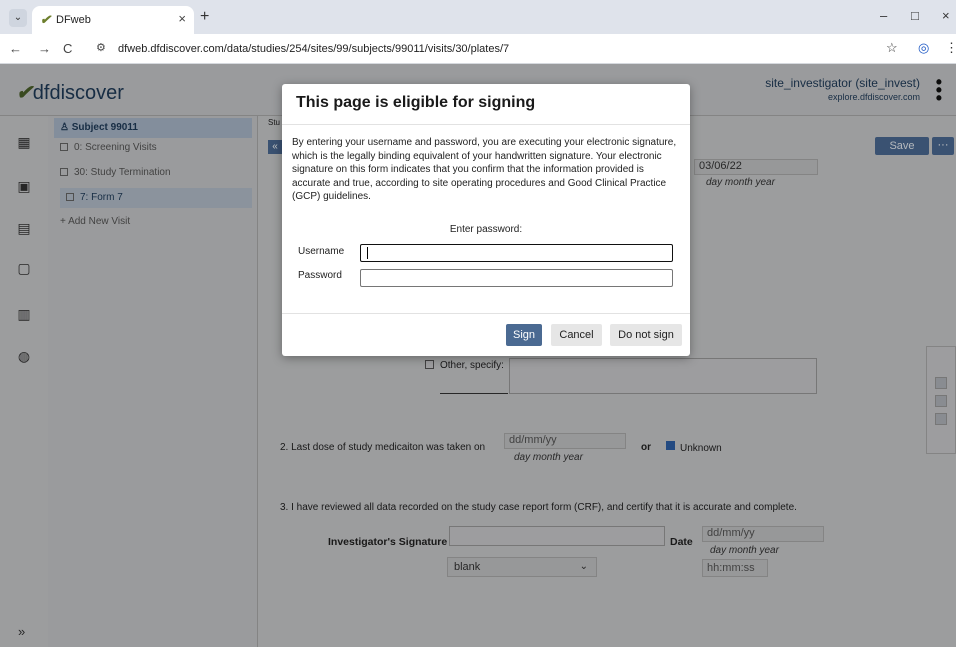 This screenshot has width=956, height=647. I want to click on new-tab-button: +, so click(204, 17).